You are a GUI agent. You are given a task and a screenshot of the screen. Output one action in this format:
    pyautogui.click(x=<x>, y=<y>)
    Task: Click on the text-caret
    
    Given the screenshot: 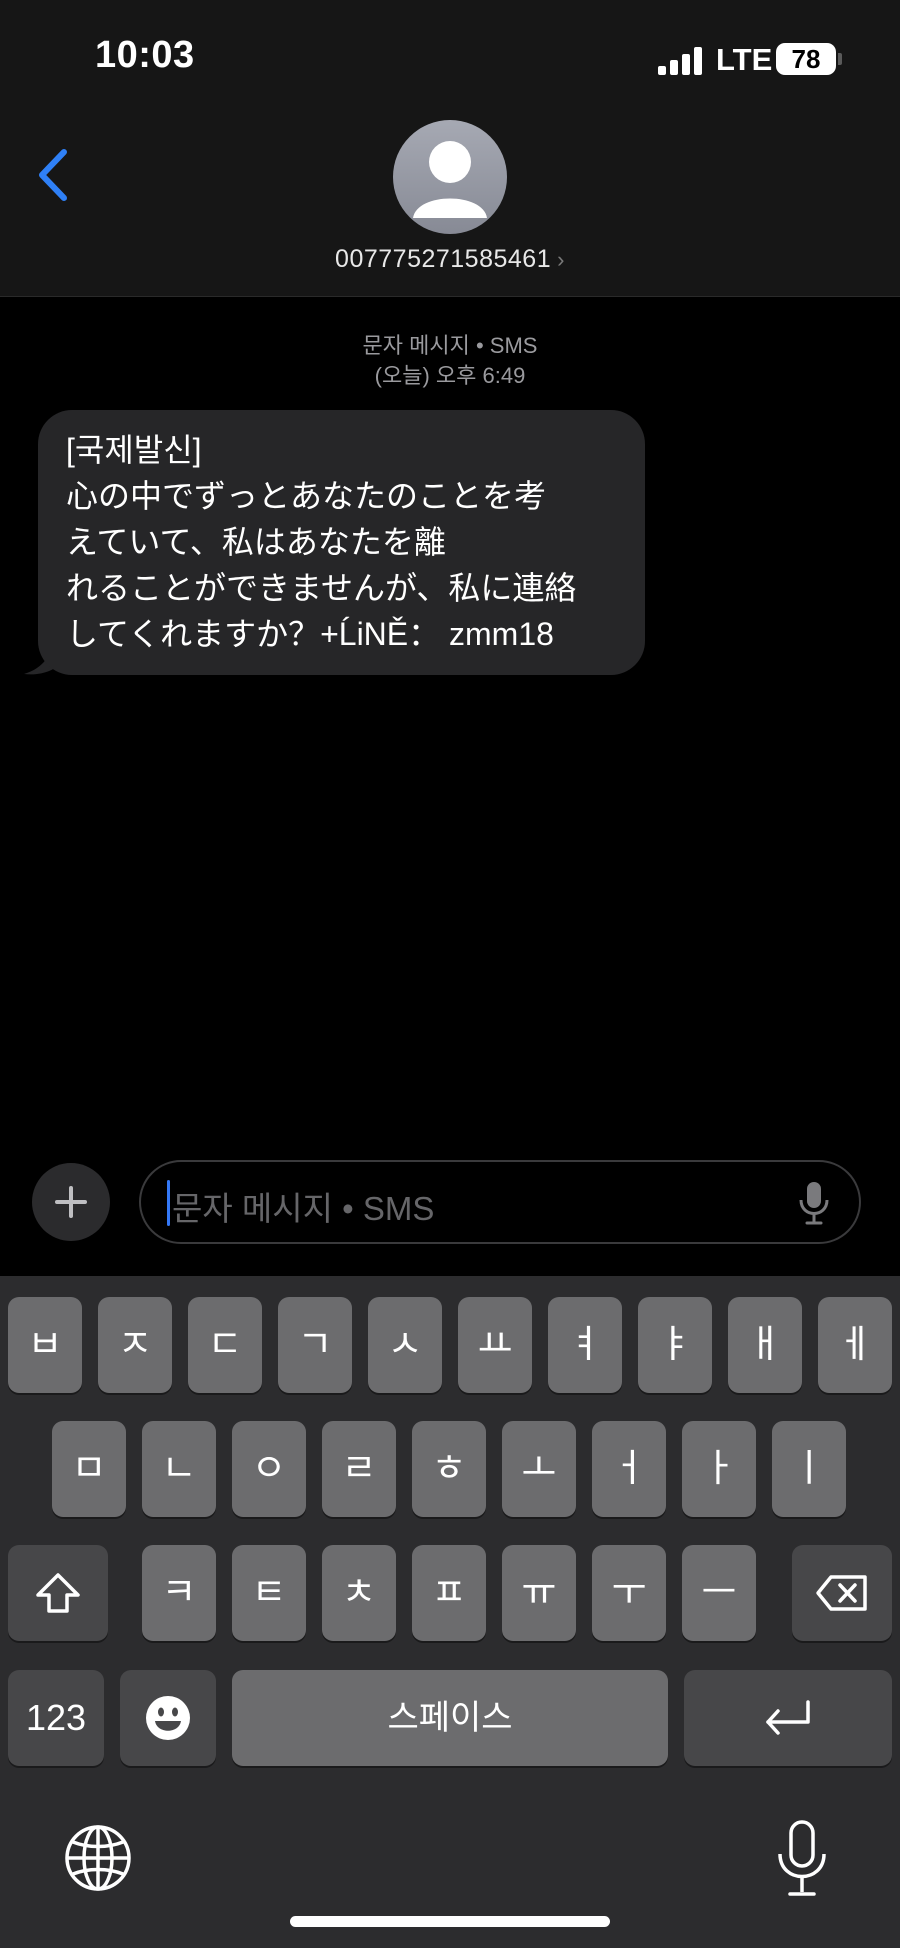 What is the action you would take?
    pyautogui.click(x=168, y=1203)
    